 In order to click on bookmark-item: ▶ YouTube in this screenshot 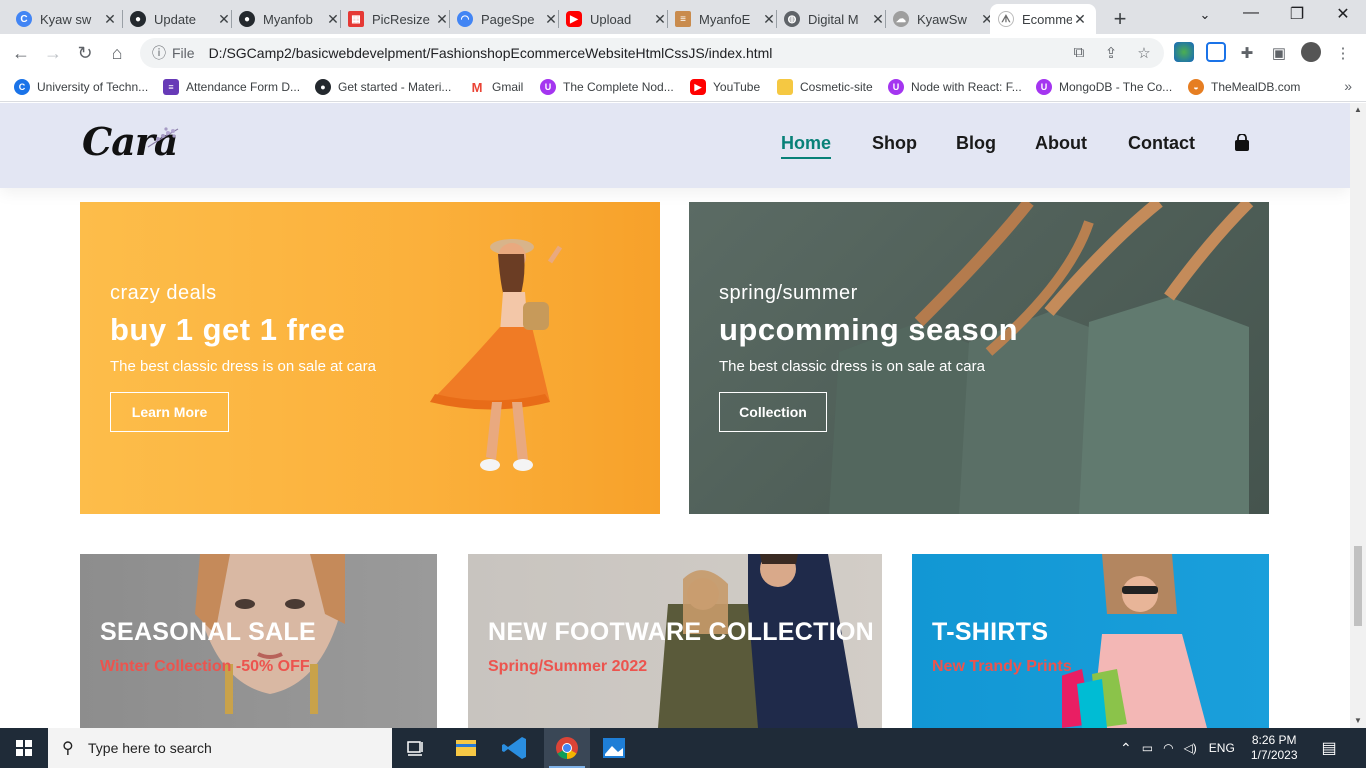, I will do `click(725, 87)`.